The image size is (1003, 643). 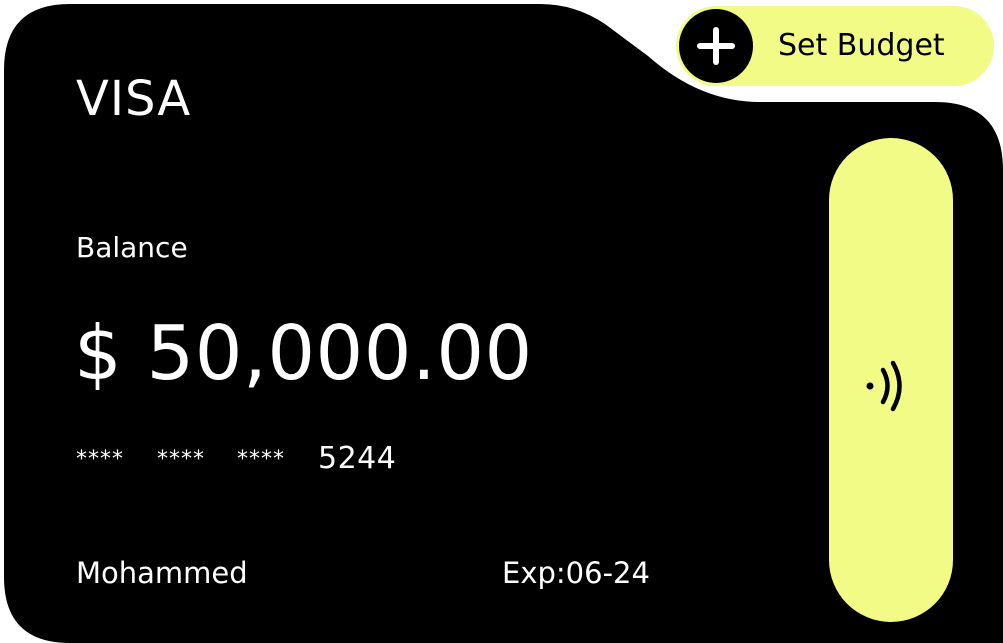 I want to click on card-holder-name: Mohammed, so click(x=162, y=573).